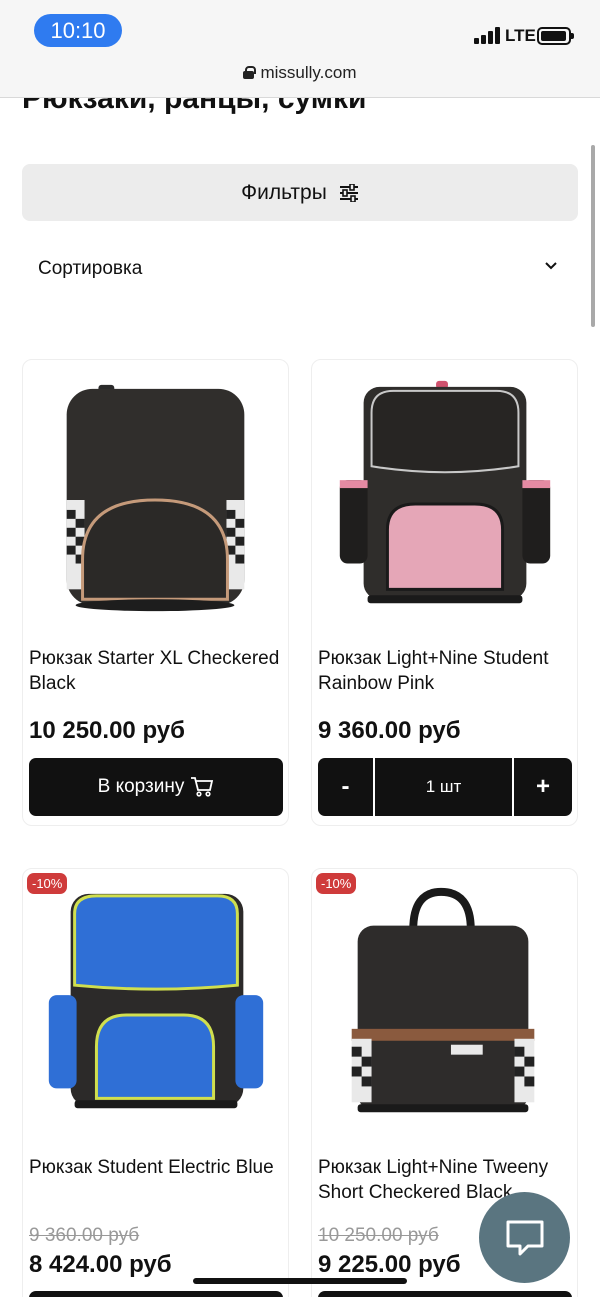 Image resolution: width=600 pixels, height=1297 pixels. What do you see at coordinates (300, 49) in the screenshot?
I see `browser-chrome: 10:10 LTE missully.com` at bounding box center [300, 49].